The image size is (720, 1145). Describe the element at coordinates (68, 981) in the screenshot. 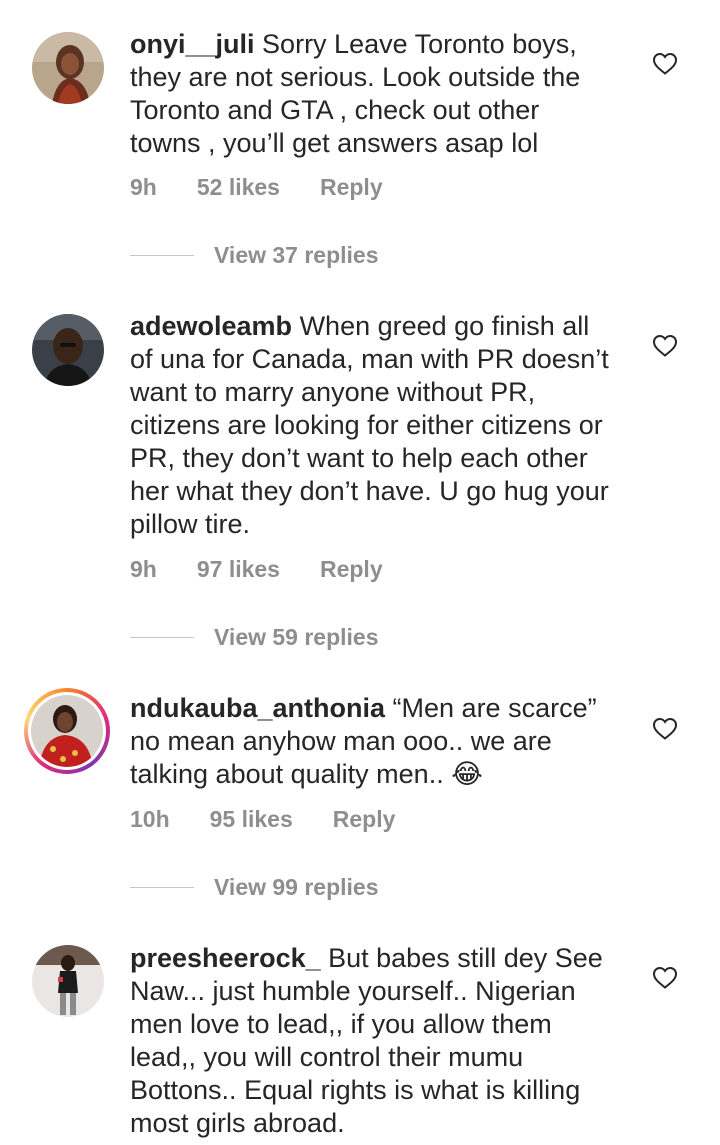

I see `avatar-preesheerock` at that location.